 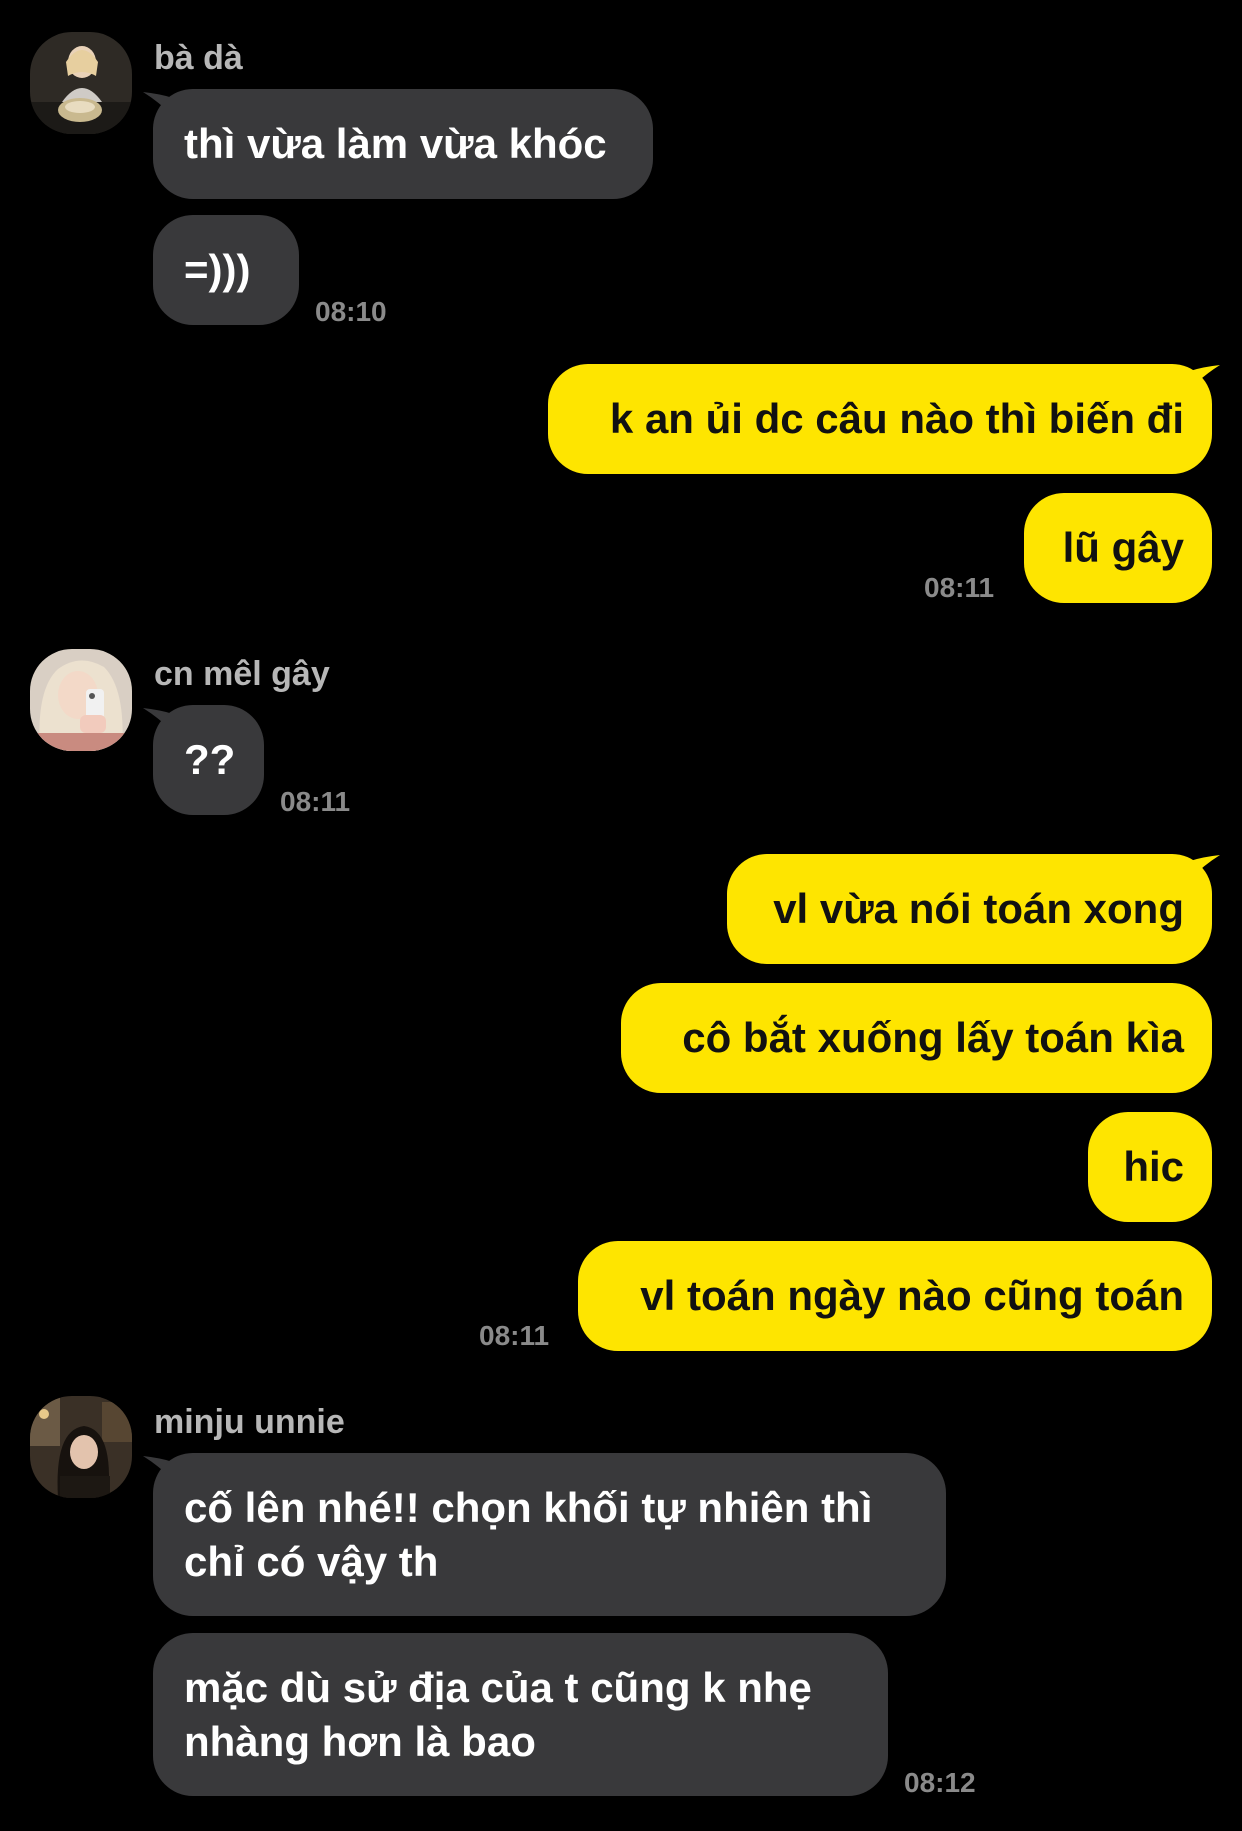 What do you see at coordinates (1118, 548) in the screenshot?
I see `message-bubble: lũ gây` at bounding box center [1118, 548].